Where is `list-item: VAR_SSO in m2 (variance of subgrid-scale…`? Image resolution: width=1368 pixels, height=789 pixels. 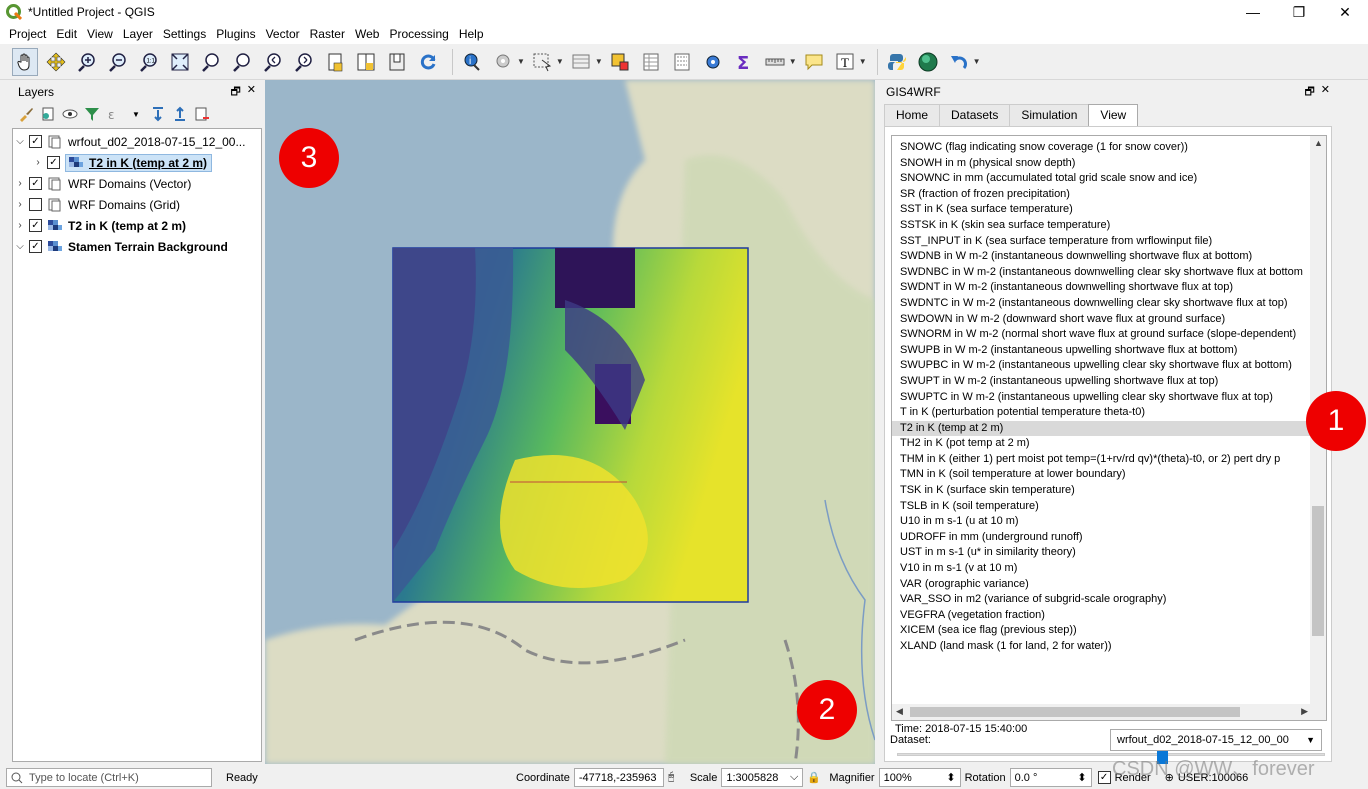 list-item: VAR_SSO in m2 (variance of subgrid-scale… is located at coordinates (1102, 600).